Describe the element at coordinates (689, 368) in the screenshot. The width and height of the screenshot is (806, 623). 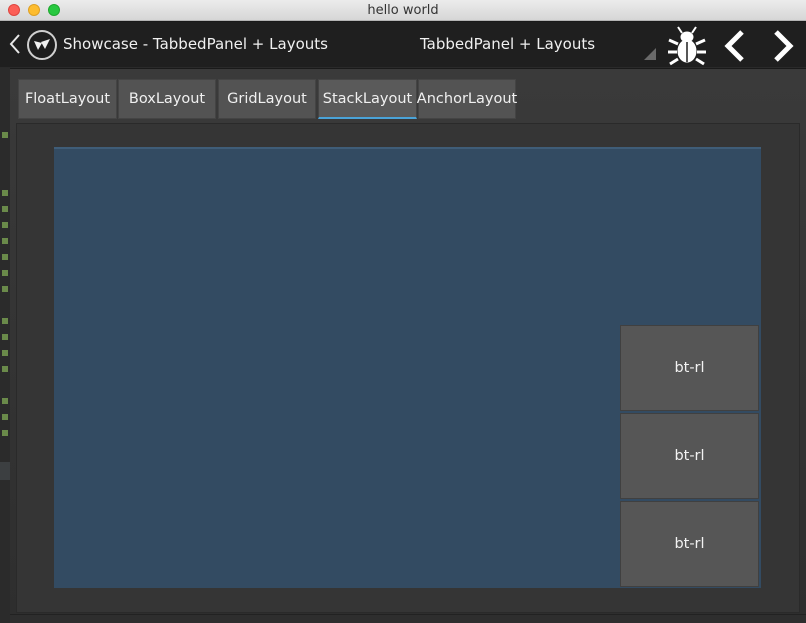
I see `stack-button-1: bt-rl` at that location.